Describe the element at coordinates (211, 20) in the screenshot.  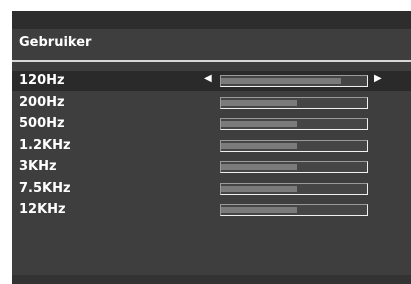
I see `header-strip` at that location.